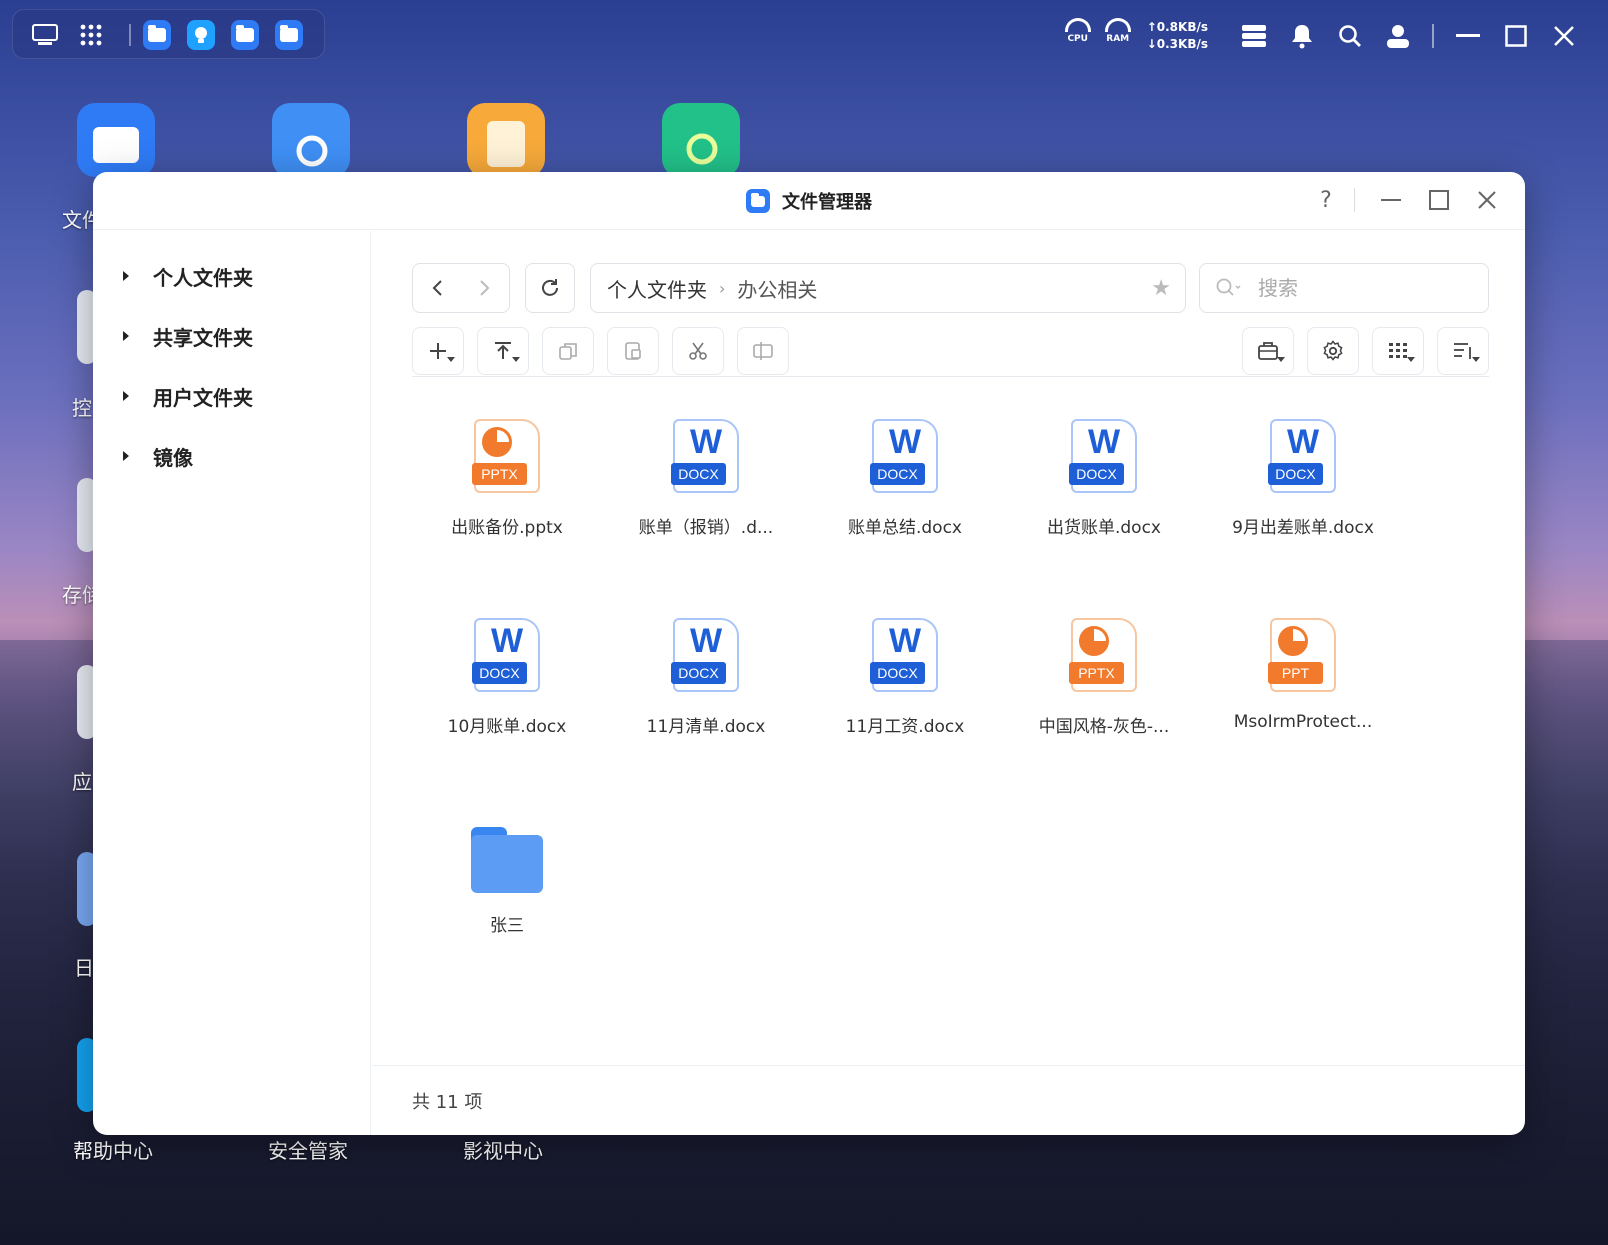  I want to click on file-item: W DOCX 9月出差账单.docx, so click(1303, 496).